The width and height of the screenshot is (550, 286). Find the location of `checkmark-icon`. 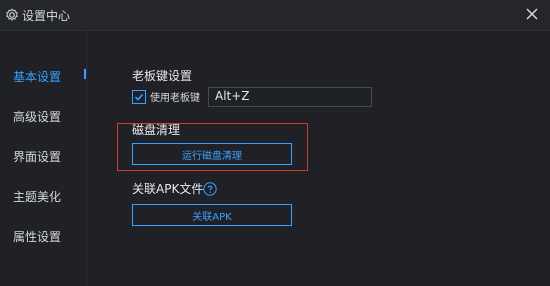

checkmark-icon is located at coordinates (139, 97).